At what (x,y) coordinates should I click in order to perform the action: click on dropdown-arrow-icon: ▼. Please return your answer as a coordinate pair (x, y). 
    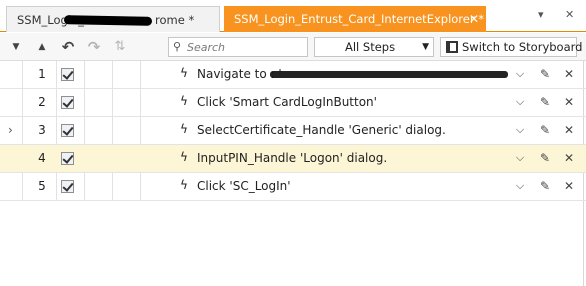
    Looking at the image, I should click on (425, 47).